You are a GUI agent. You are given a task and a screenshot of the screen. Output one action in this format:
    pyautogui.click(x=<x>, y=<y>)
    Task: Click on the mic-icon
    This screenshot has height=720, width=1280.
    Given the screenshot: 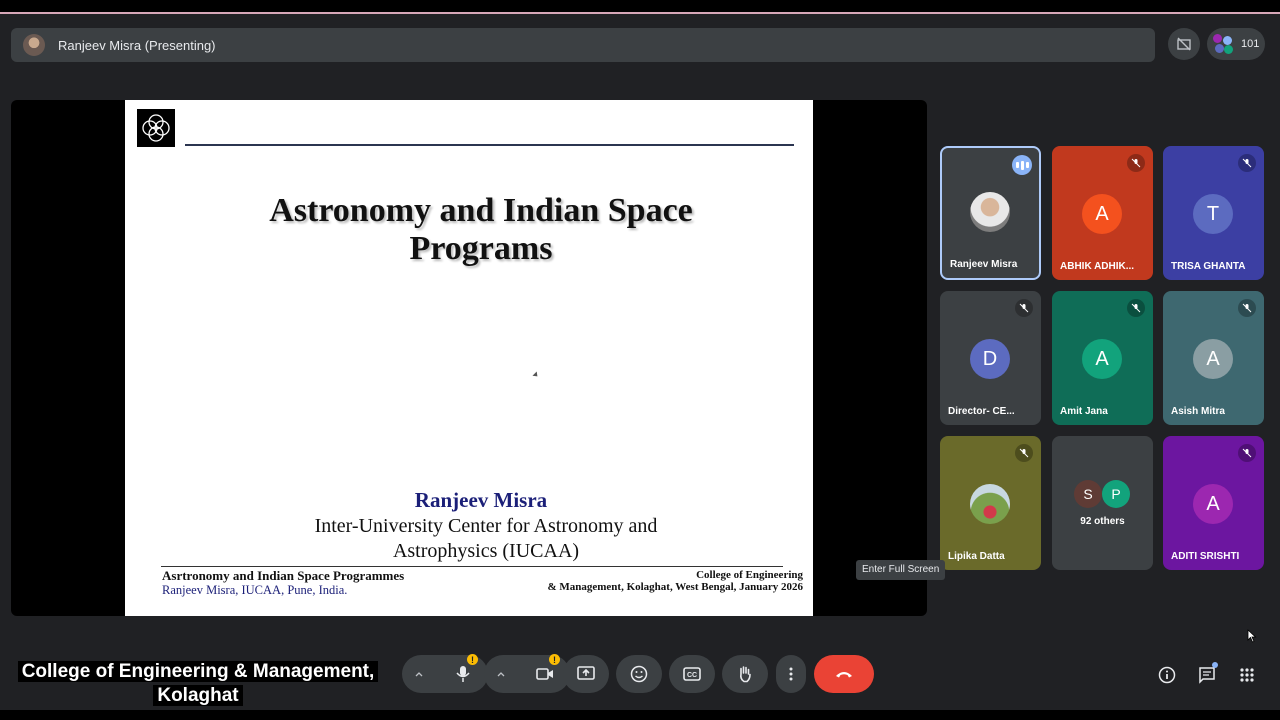 What is the action you would take?
    pyautogui.click(x=463, y=674)
    